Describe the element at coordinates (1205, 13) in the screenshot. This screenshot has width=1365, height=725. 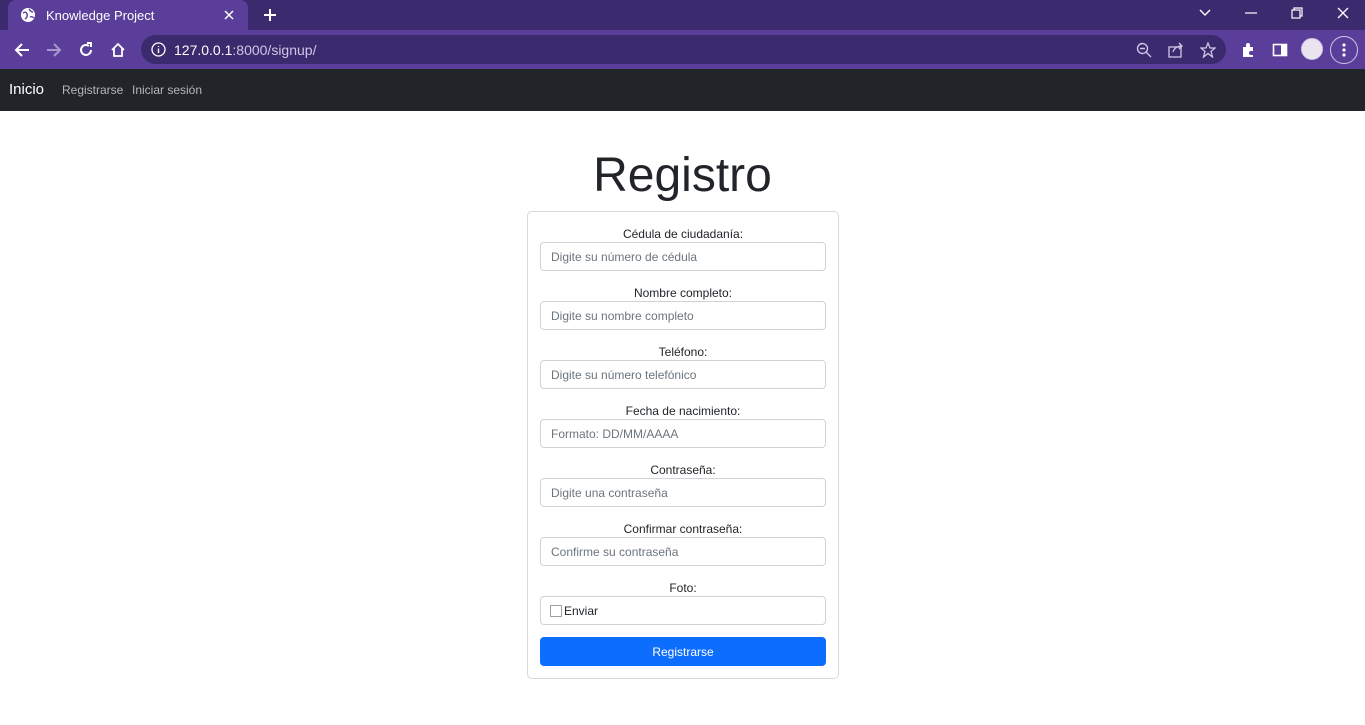
I see `tab-search-icon` at that location.